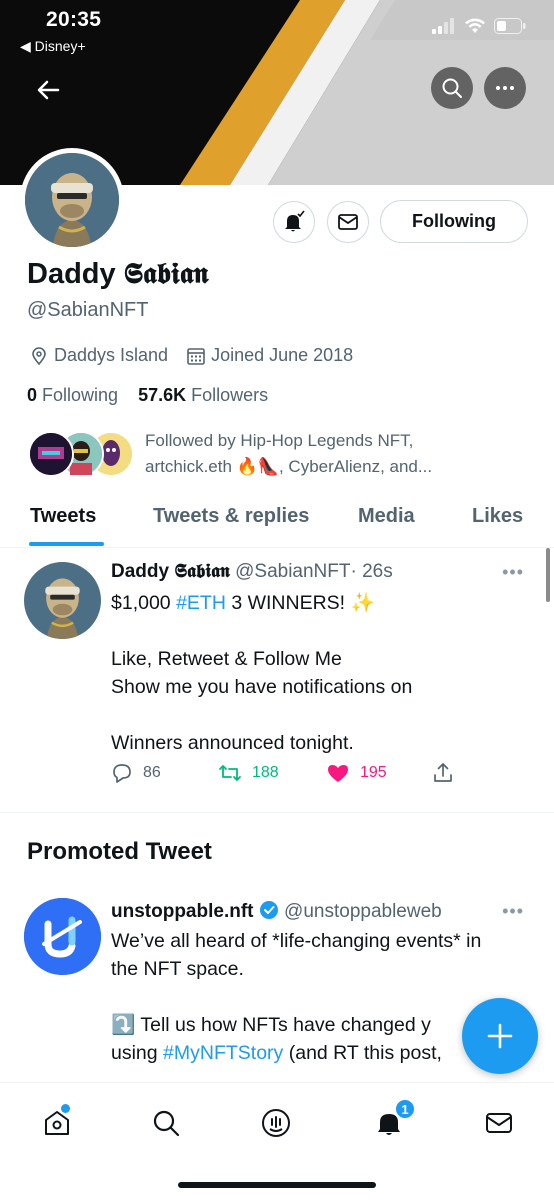  I want to click on home-unread-dot, so click(65, 1108).